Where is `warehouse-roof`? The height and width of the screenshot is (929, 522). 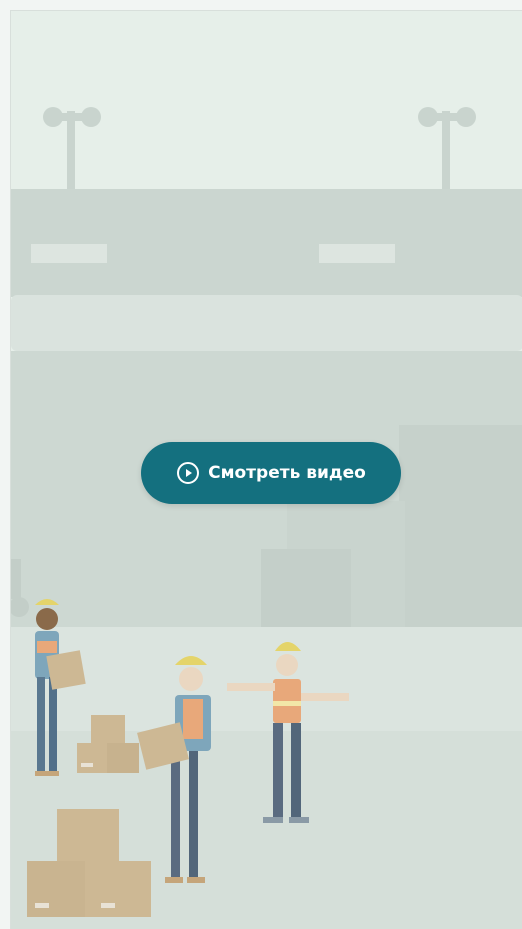
warehouse-roof is located at coordinates (266, 243).